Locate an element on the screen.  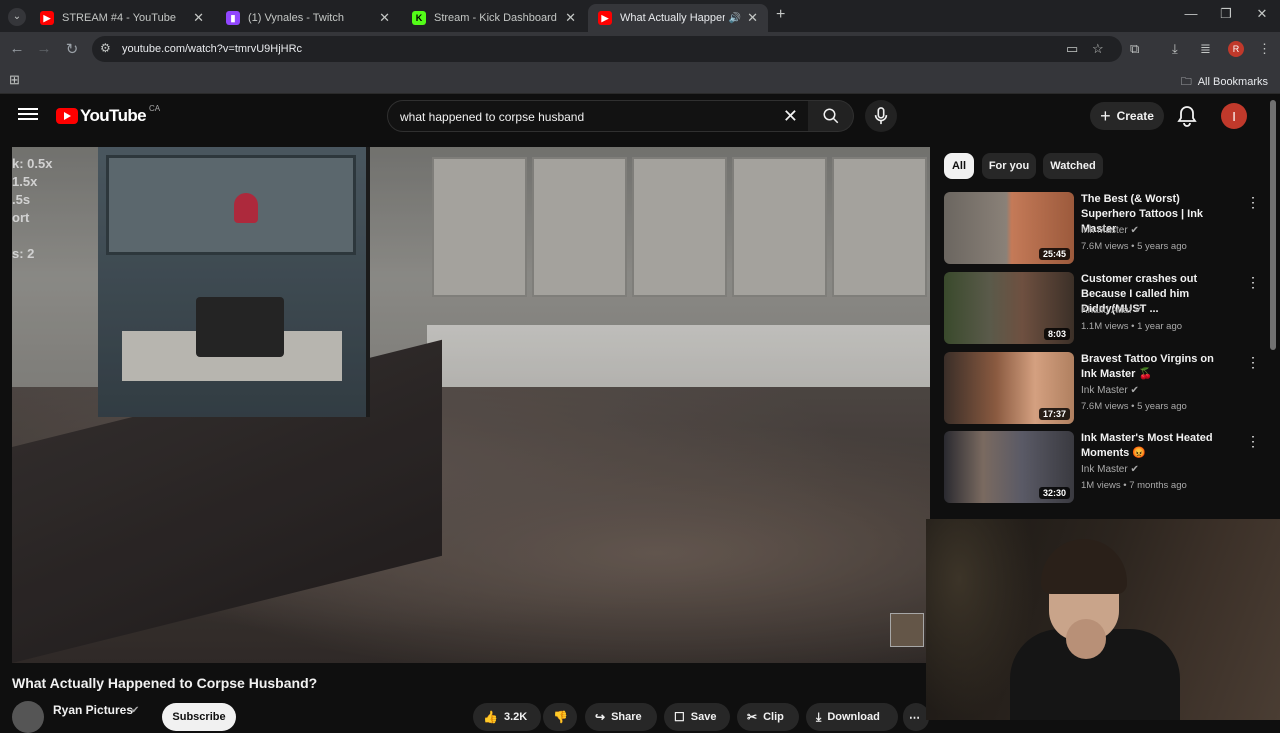
like-count: 3.2K is located at coordinates (515, 717).